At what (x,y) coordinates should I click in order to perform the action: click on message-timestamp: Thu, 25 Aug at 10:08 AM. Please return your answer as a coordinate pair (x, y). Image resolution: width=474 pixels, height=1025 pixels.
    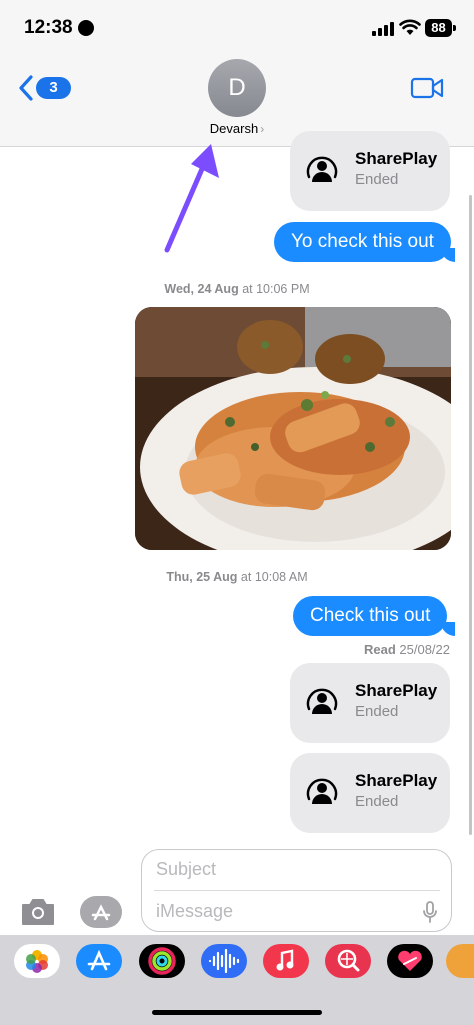
    Looking at the image, I should click on (237, 577).